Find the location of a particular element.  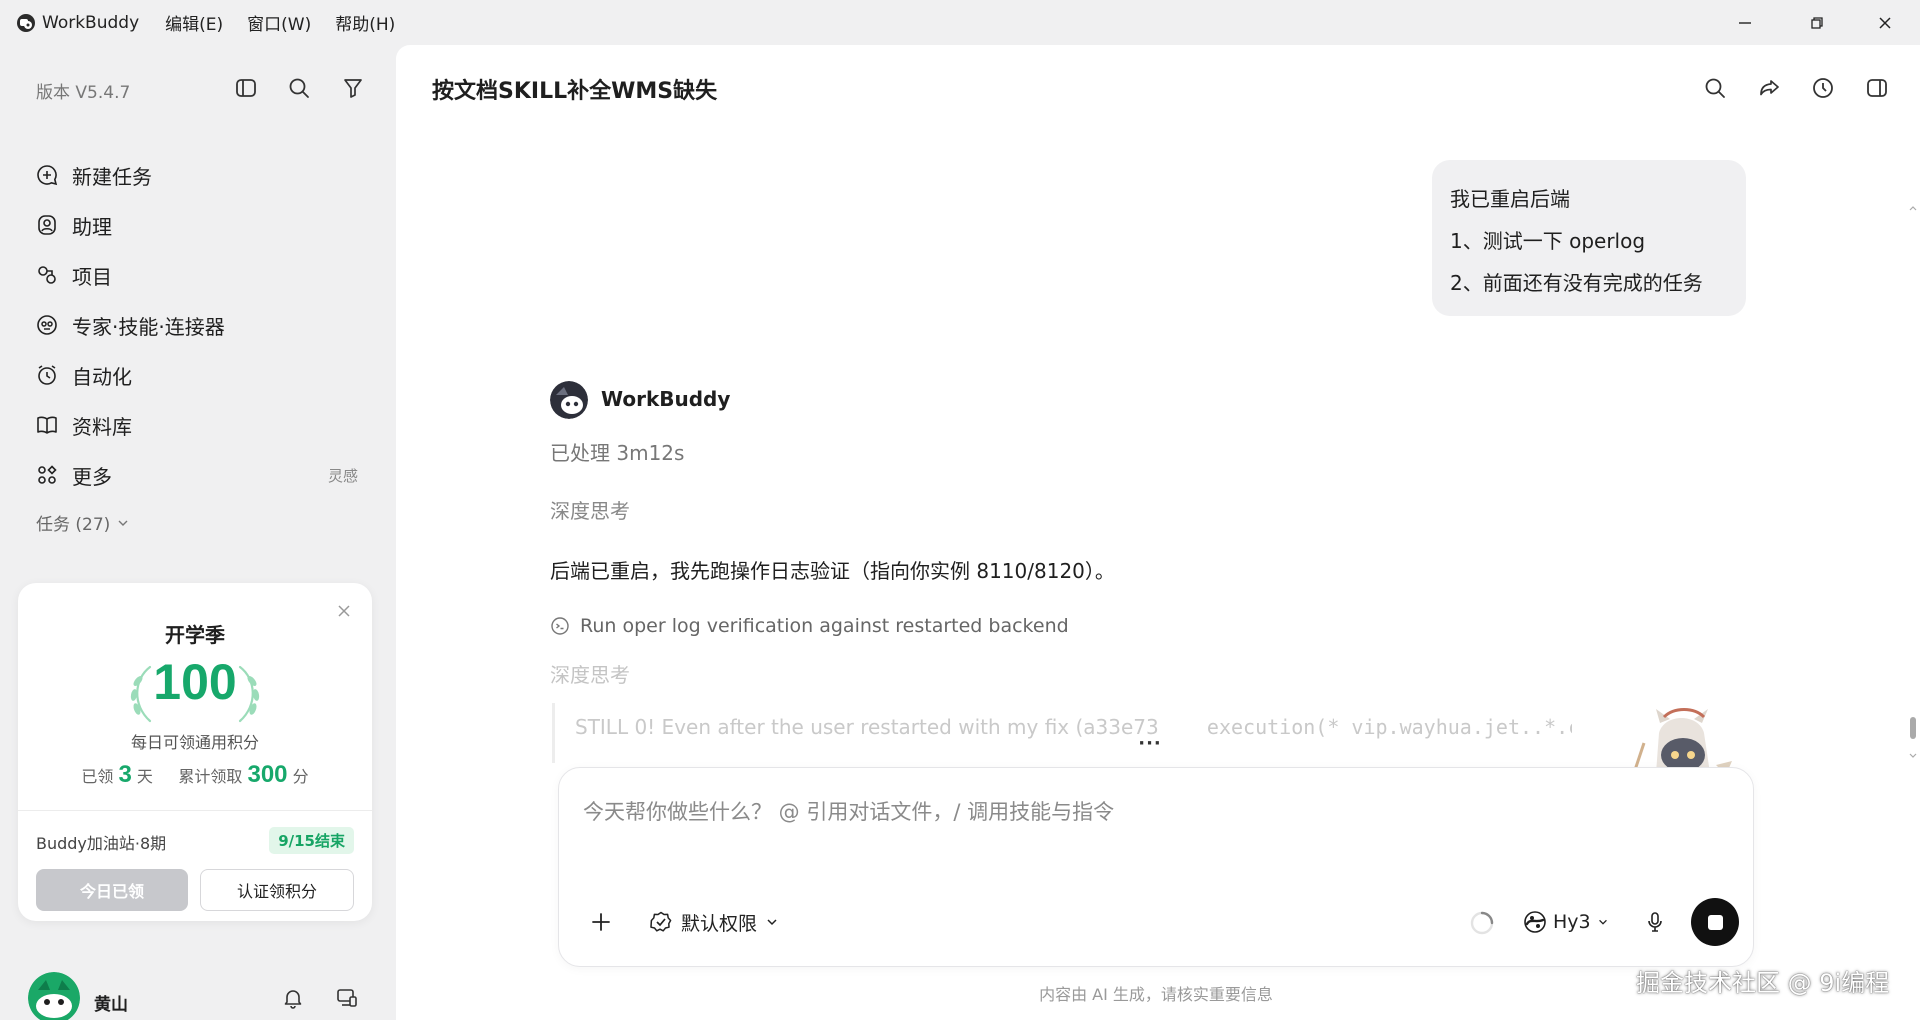

scroll-up-arrow-icon is located at coordinates (1913, 208).